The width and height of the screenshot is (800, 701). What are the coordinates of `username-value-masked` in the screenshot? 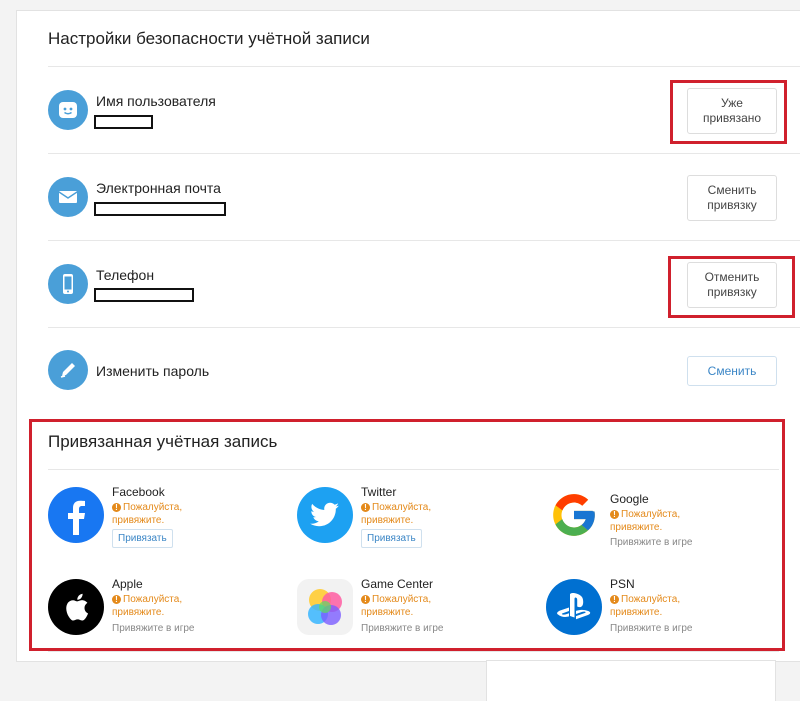 It's located at (123, 122).